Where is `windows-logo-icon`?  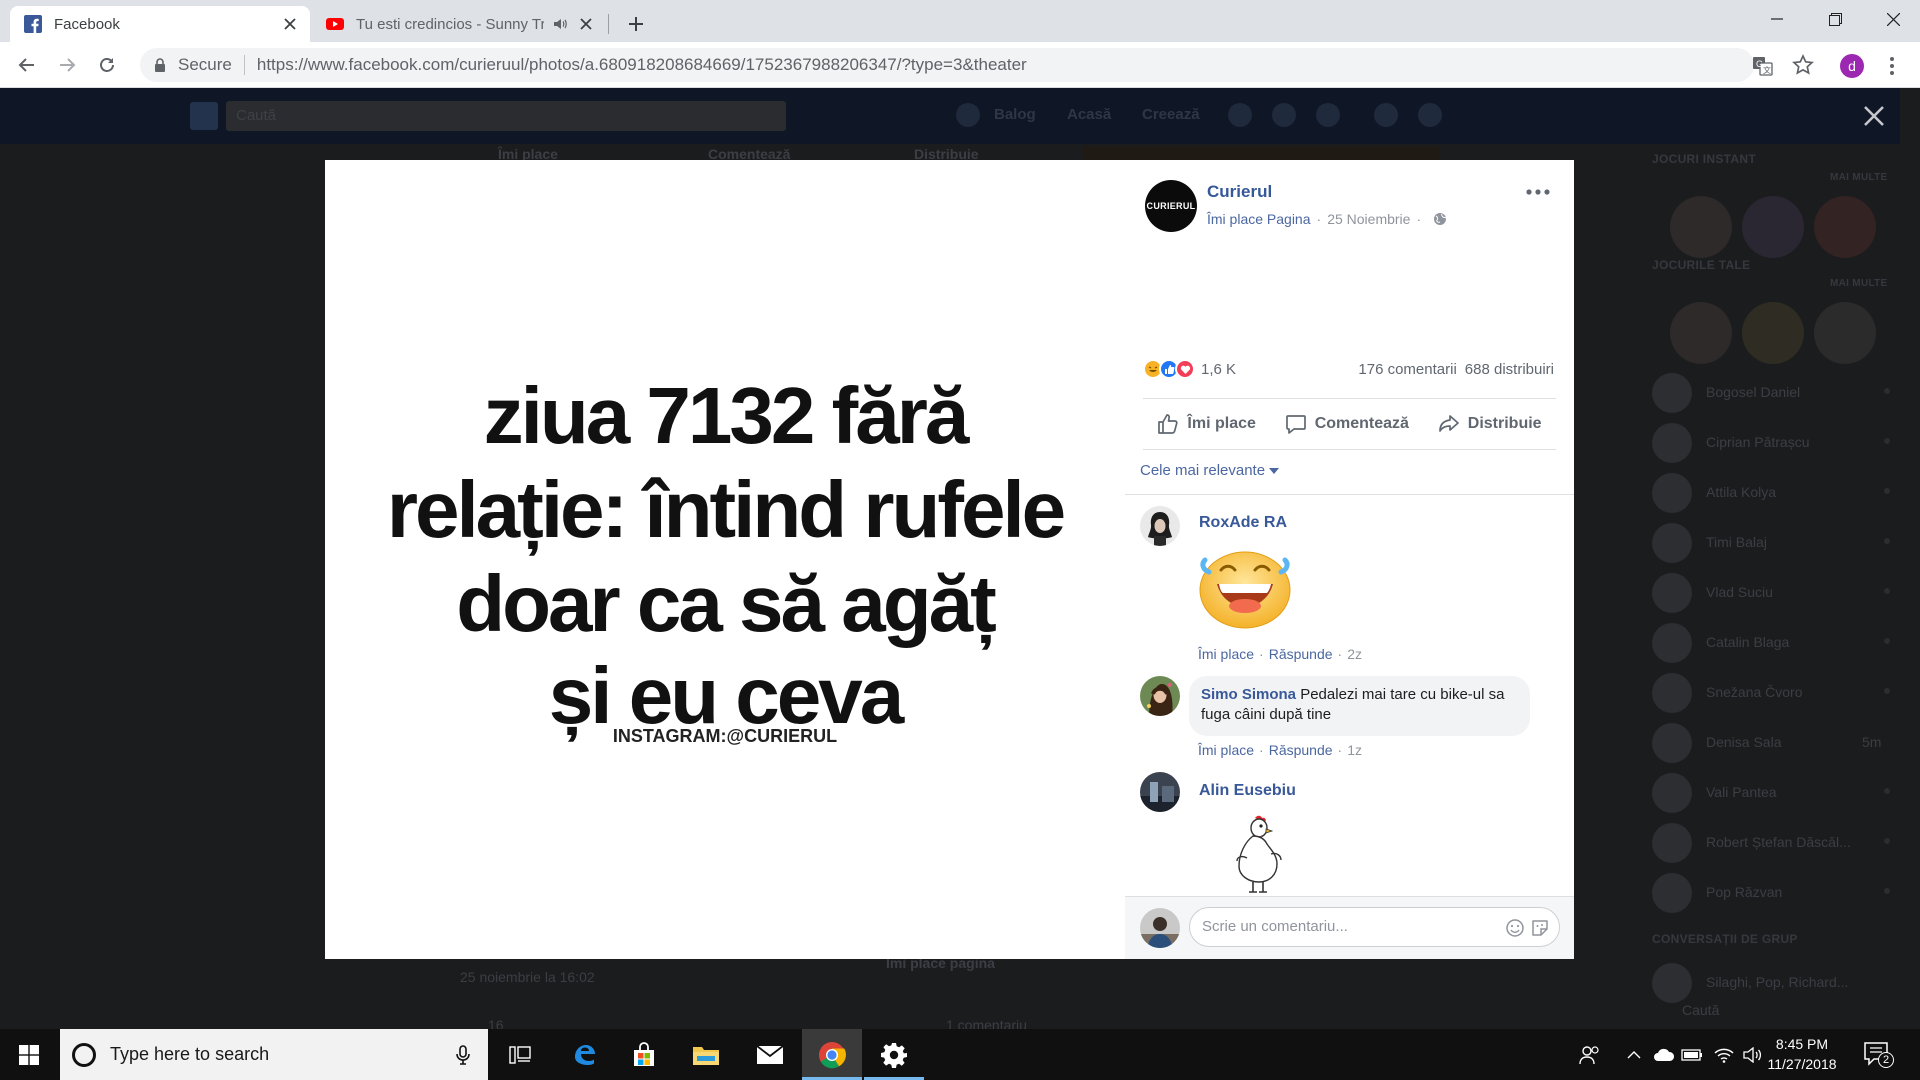 windows-logo-icon is located at coordinates (29, 1054).